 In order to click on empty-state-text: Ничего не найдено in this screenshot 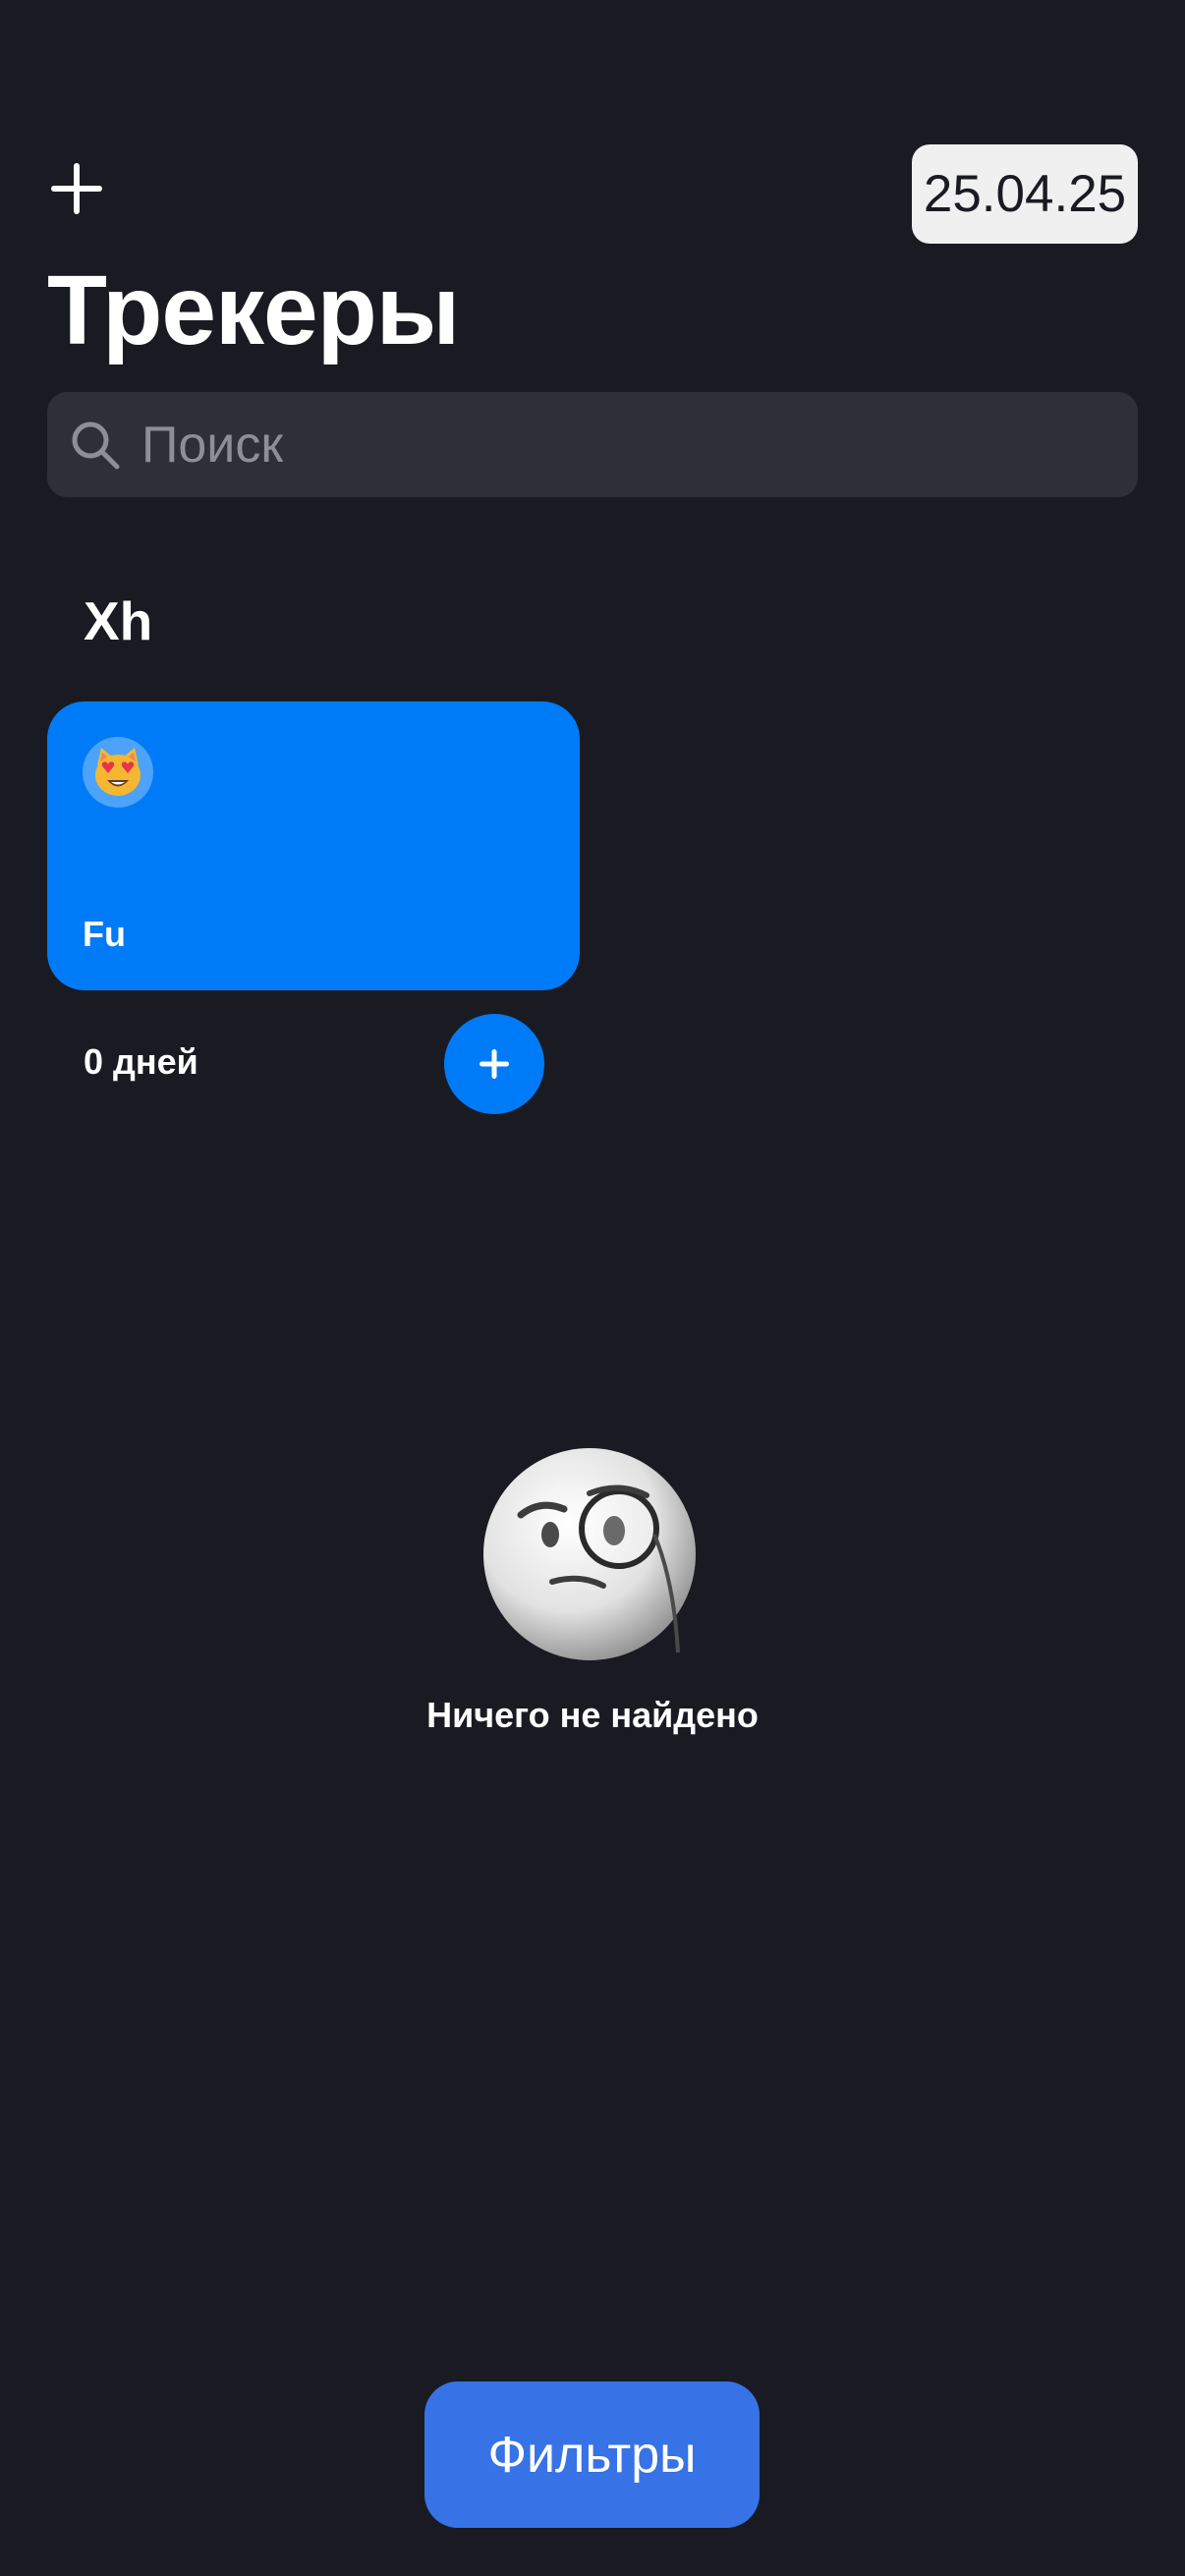, I will do `click(592, 1715)`.